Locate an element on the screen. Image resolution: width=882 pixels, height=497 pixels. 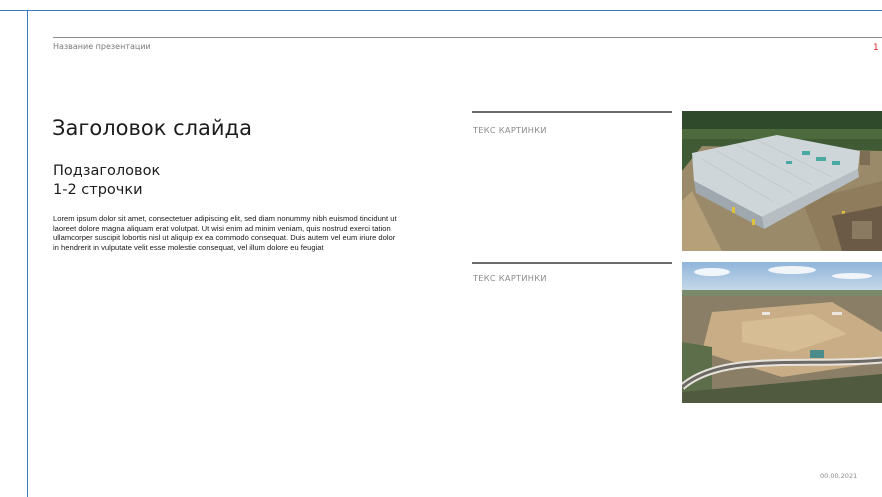
subtitle-line: Подзаголовок is located at coordinates (107, 171).